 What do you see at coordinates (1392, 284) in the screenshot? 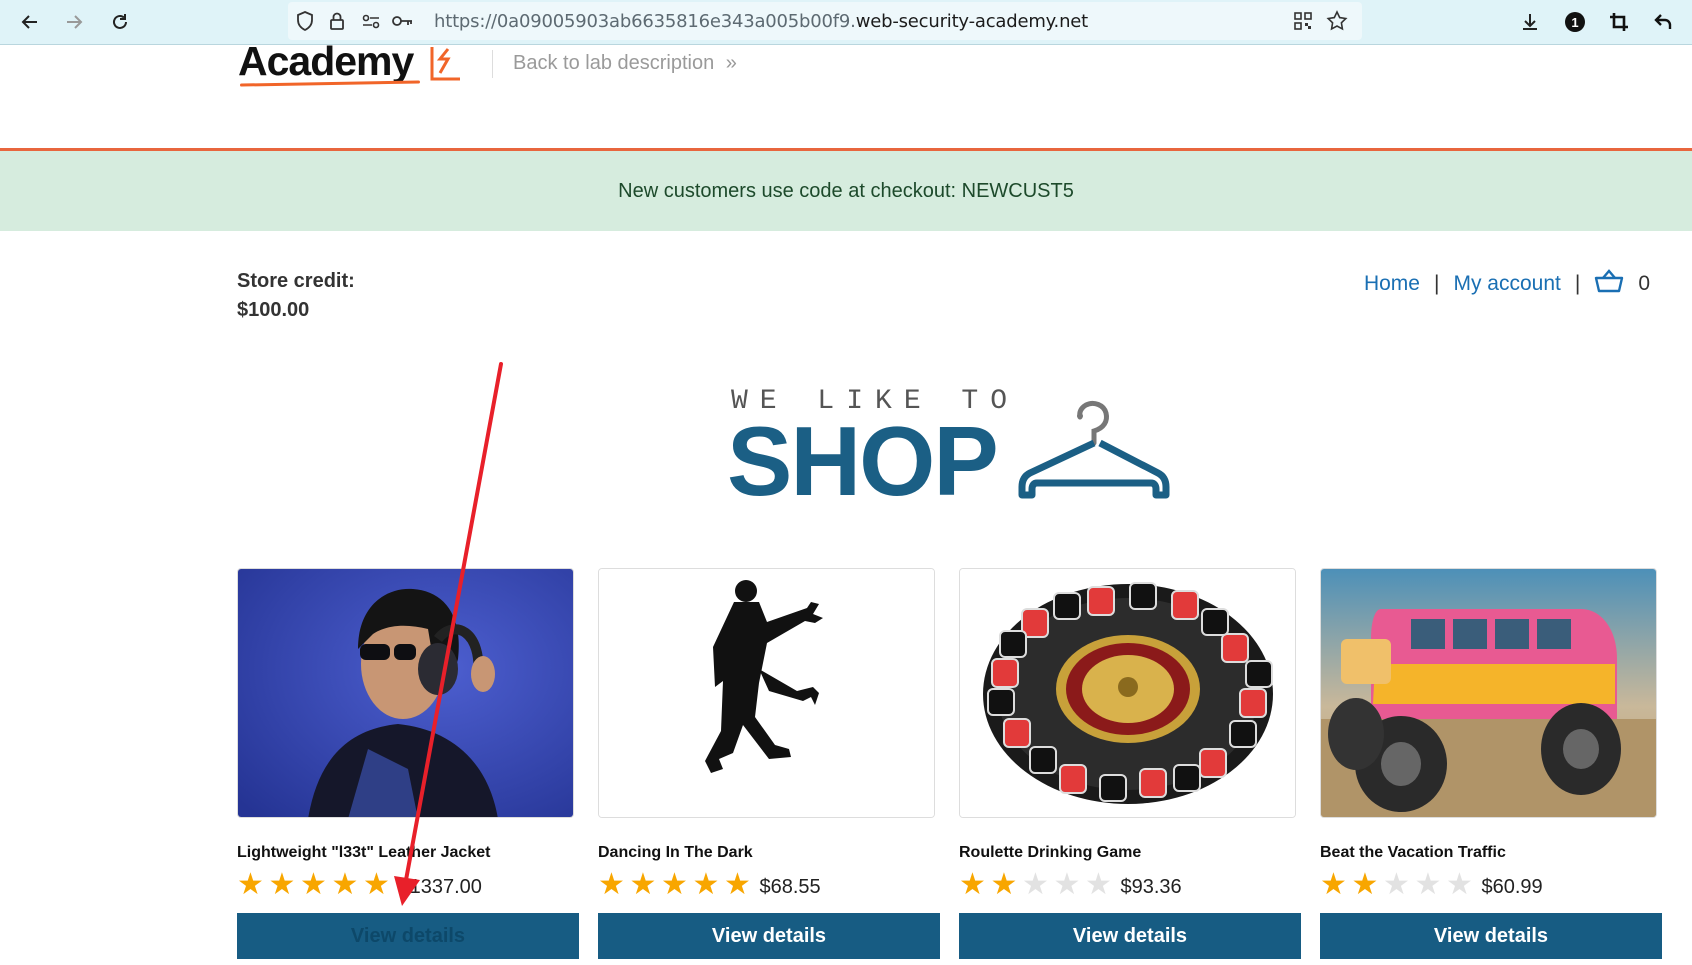
I see `home-link: Home` at bounding box center [1392, 284].